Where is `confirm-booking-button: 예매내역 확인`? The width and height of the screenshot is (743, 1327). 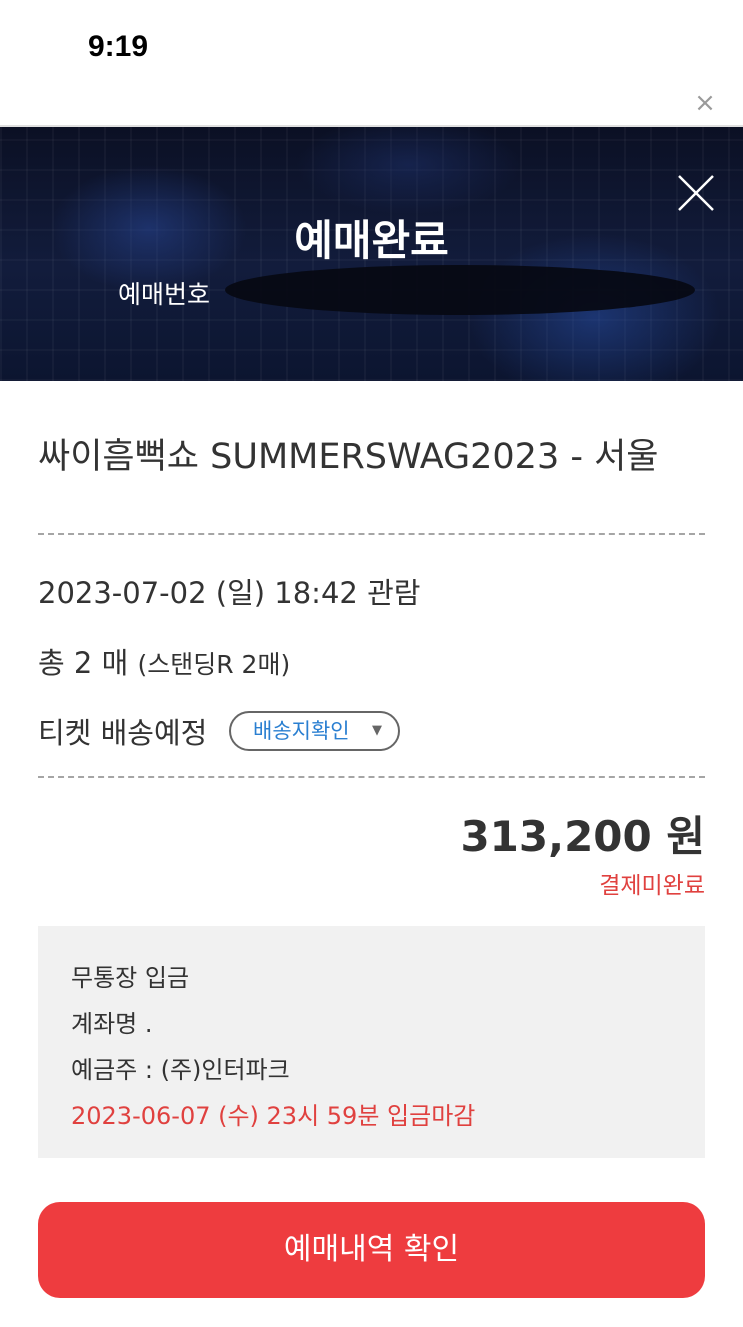 confirm-booking-button: 예매내역 확인 is located at coordinates (371, 1250).